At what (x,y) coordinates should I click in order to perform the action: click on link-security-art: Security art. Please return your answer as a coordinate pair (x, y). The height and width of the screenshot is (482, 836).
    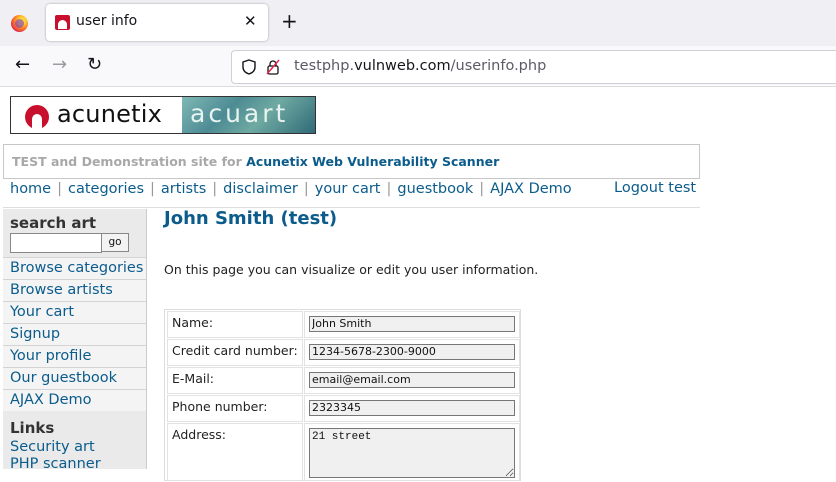
    Looking at the image, I should click on (52, 447).